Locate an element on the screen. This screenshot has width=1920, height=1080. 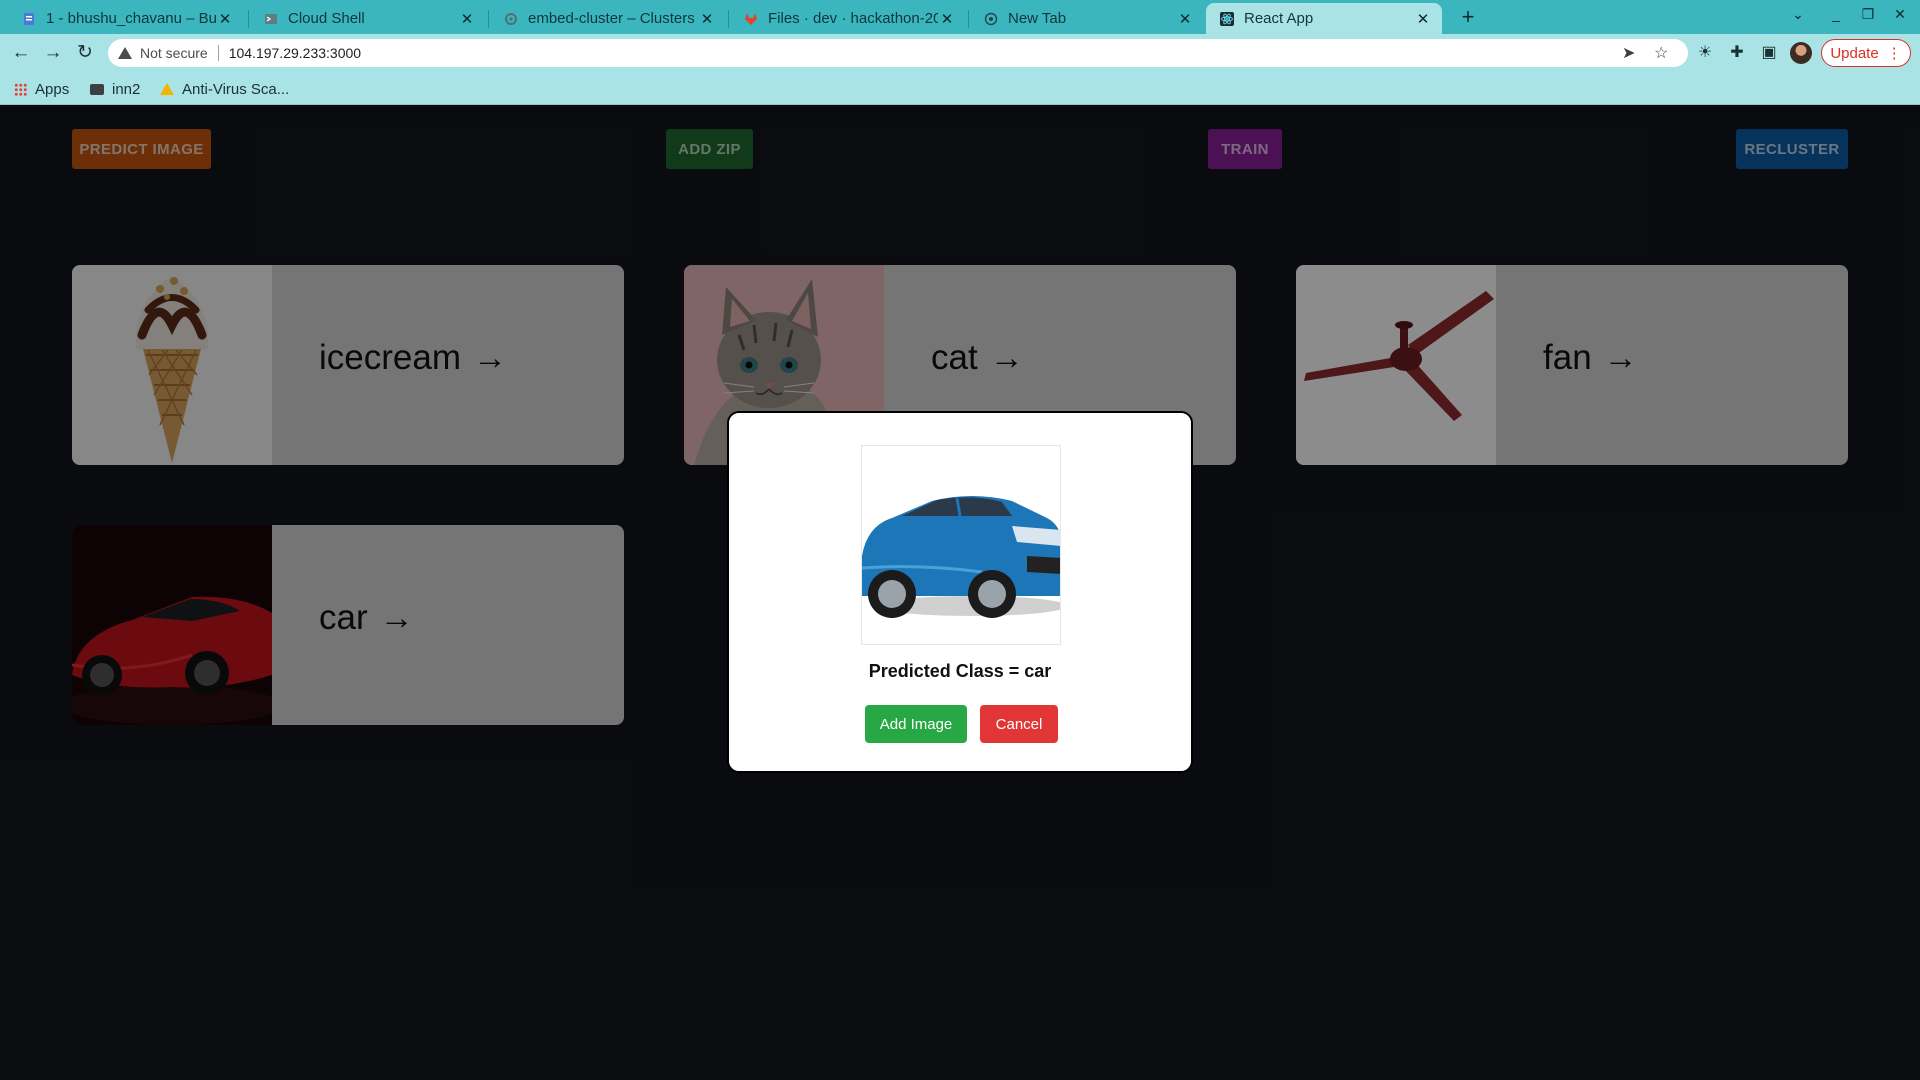
avatar is located at coordinates (1801, 53).